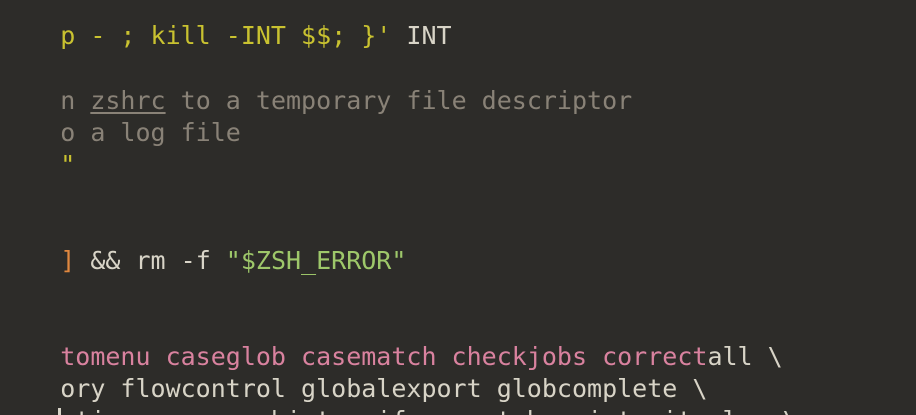 This screenshot has height=415, width=916. What do you see at coordinates (226, 35) in the screenshot?
I see `code-text: p - ; kill -INT $$; }'` at bounding box center [226, 35].